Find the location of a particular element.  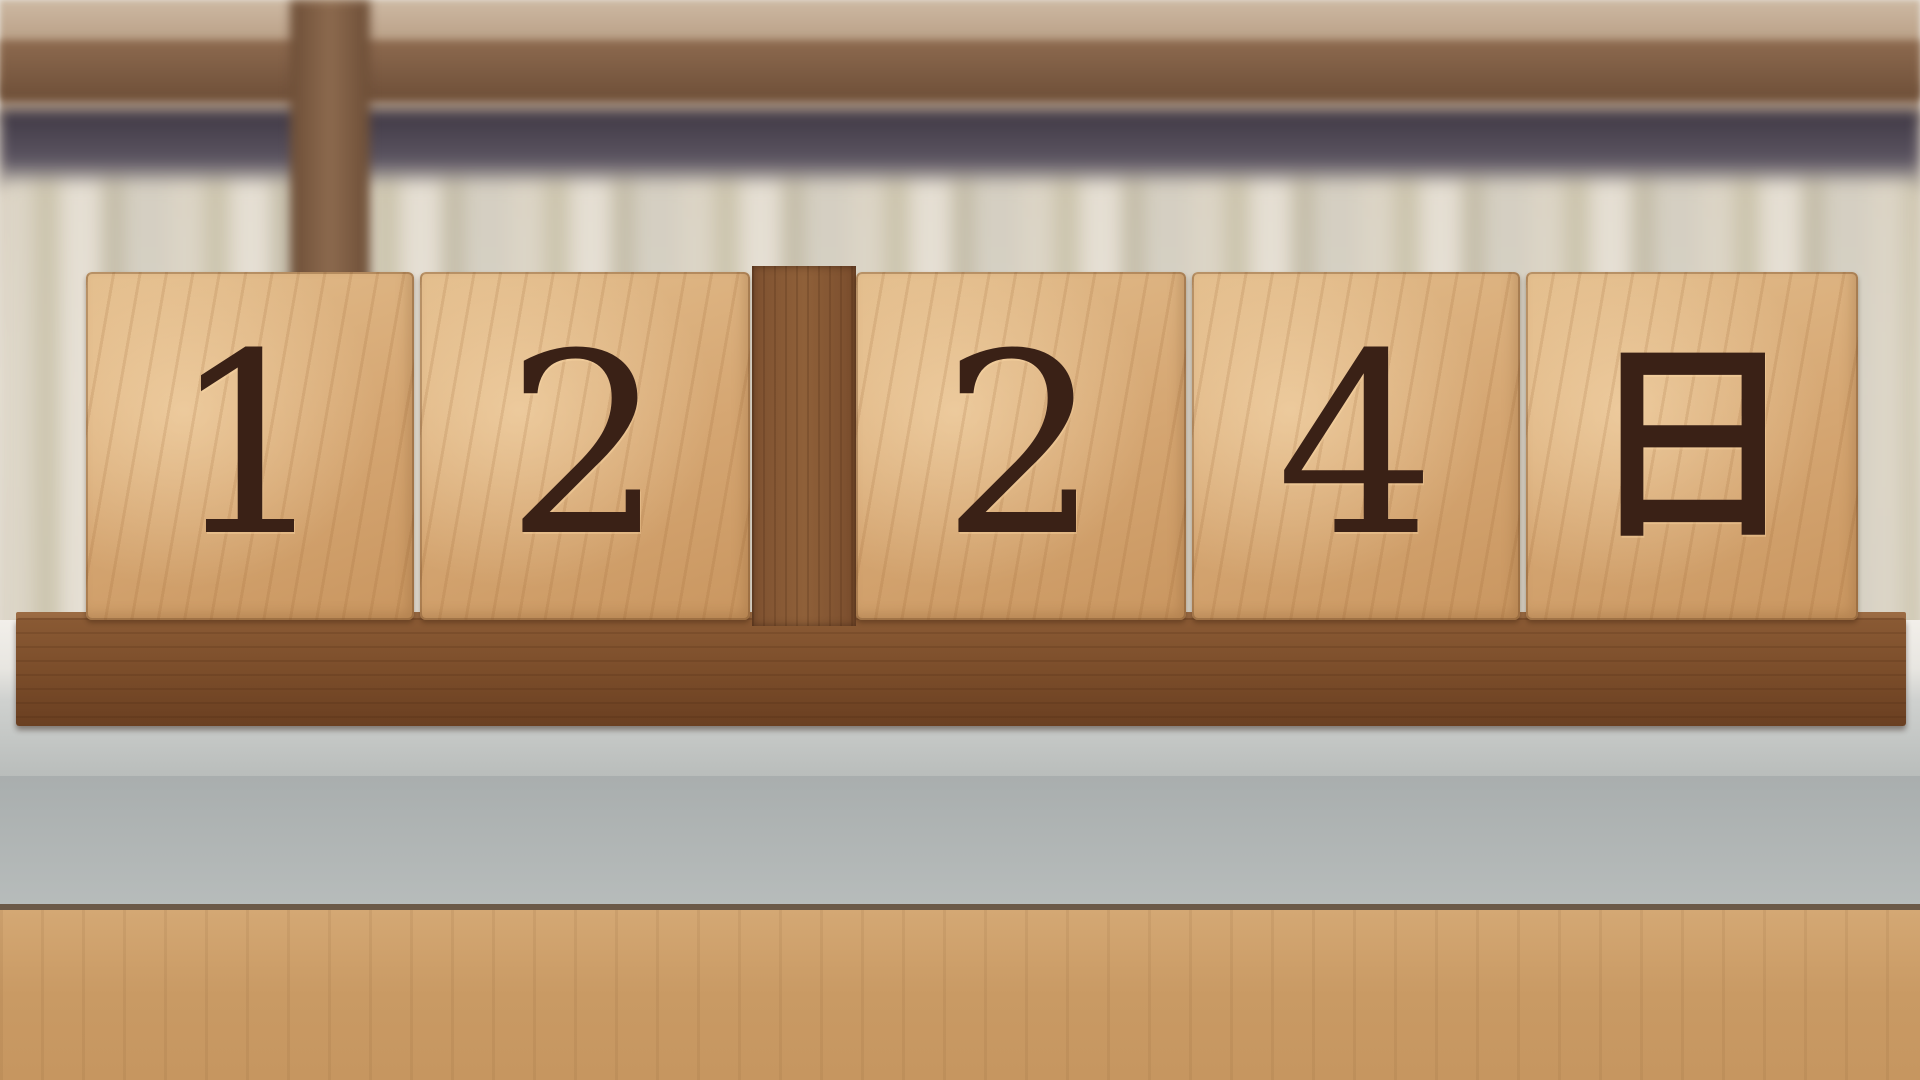

block-glyph: 4 is located at coordinates (1356, 445).